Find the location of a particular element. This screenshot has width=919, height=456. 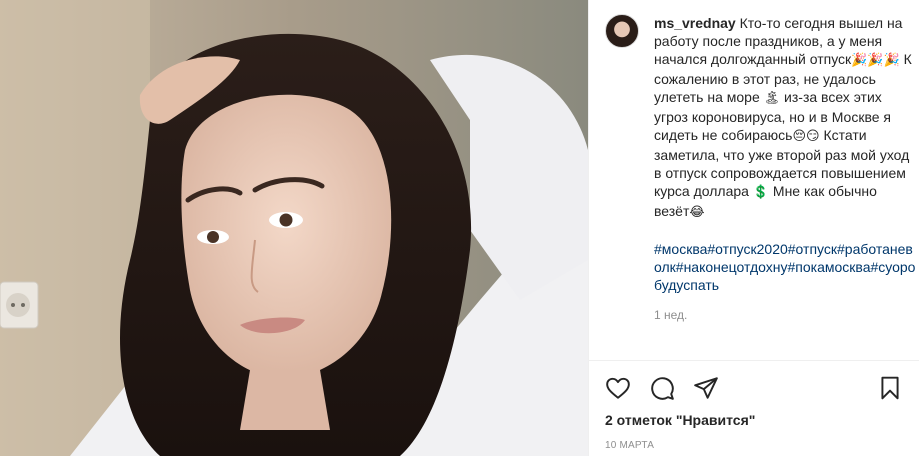

post-date: 10 марта is located at coordinates (630, 445).